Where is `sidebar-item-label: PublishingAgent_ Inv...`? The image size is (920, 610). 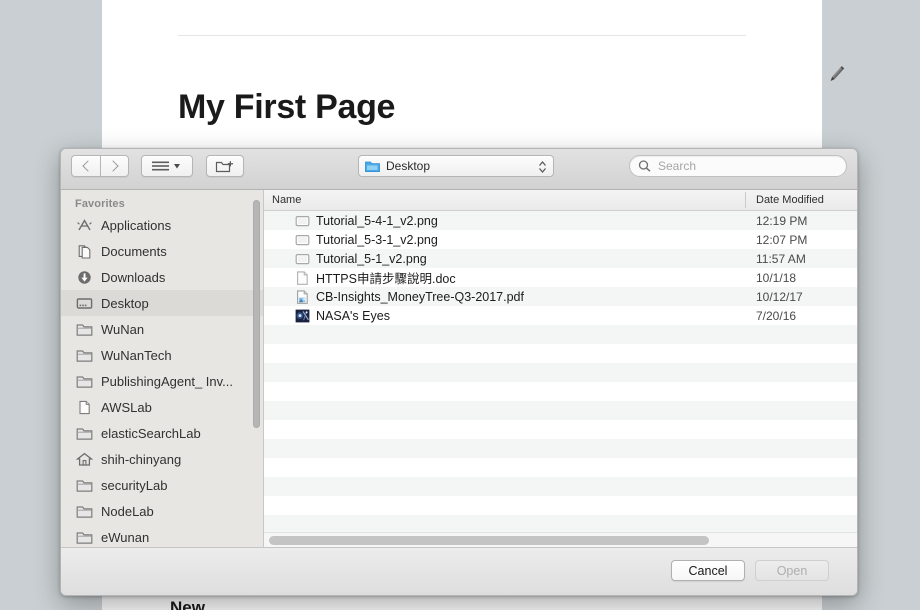
sidebar-item-label: PublishingAgent_ Inv... is located at coordinates (167, 381).